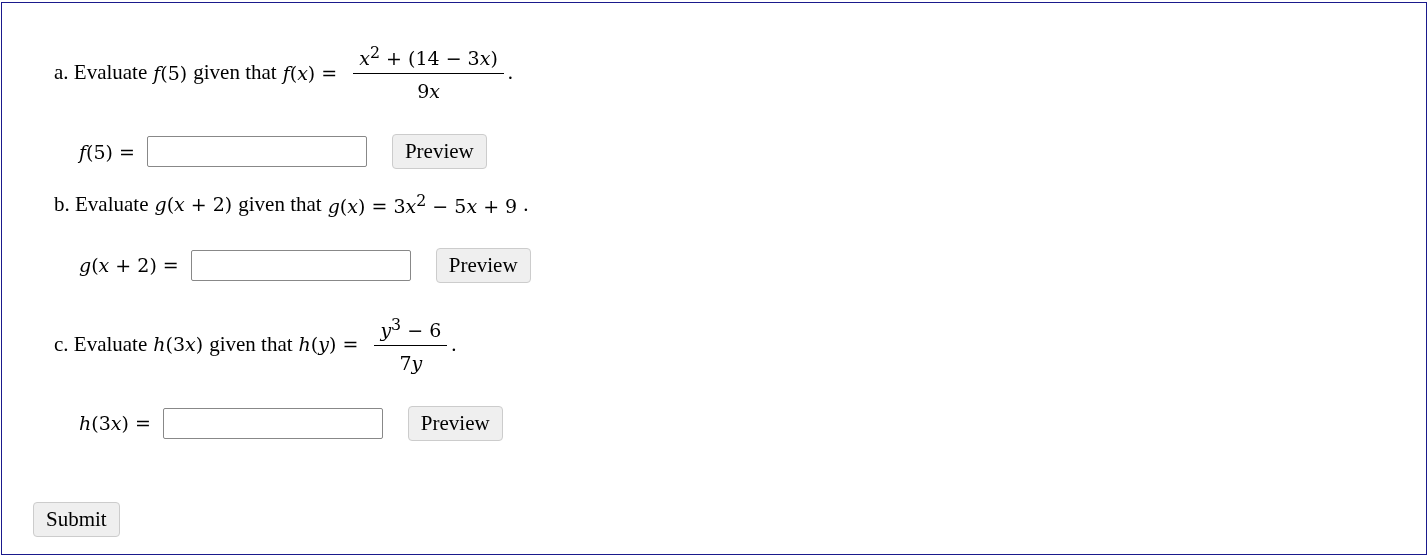 The height and width of the screenshot is (556, 1428). What do you see at coordinates (292, 204) in the screenshot?
I see `question-text: b. Evaluate g(x + 2) given that g(x) = 3x$^{2}$ − 5x + 9 .` at bounding box center [292, 204].